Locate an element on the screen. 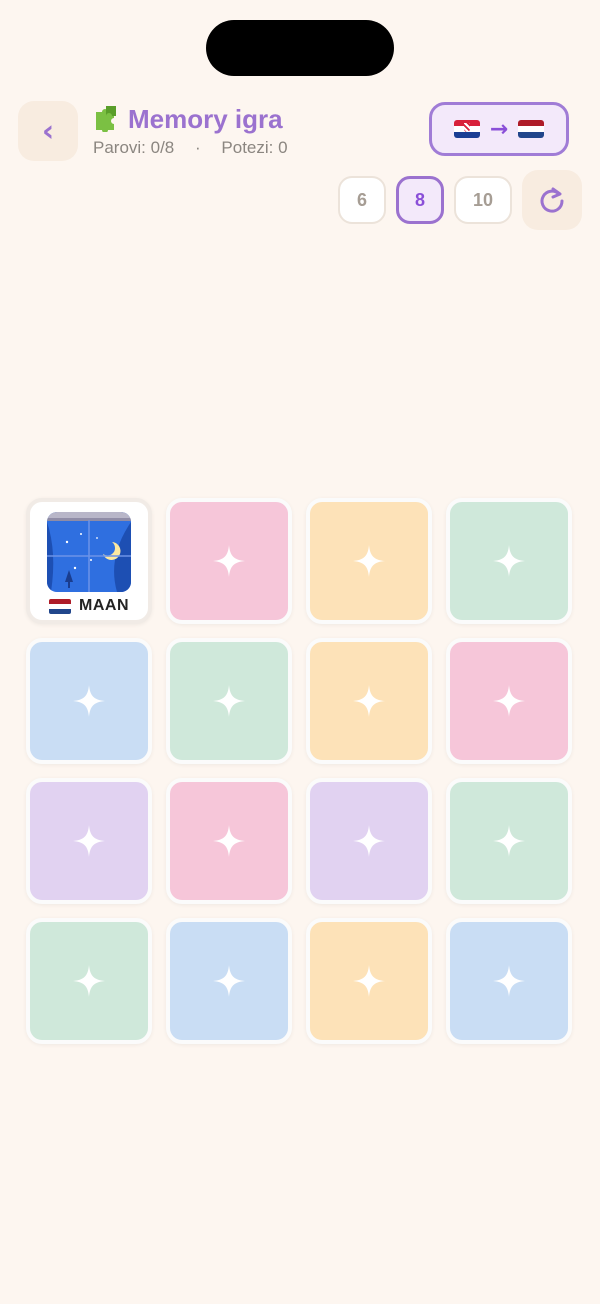 The height and width of the screenshot is (1304, 600). page-title: Memory igra is located at coordinates (205, 119).